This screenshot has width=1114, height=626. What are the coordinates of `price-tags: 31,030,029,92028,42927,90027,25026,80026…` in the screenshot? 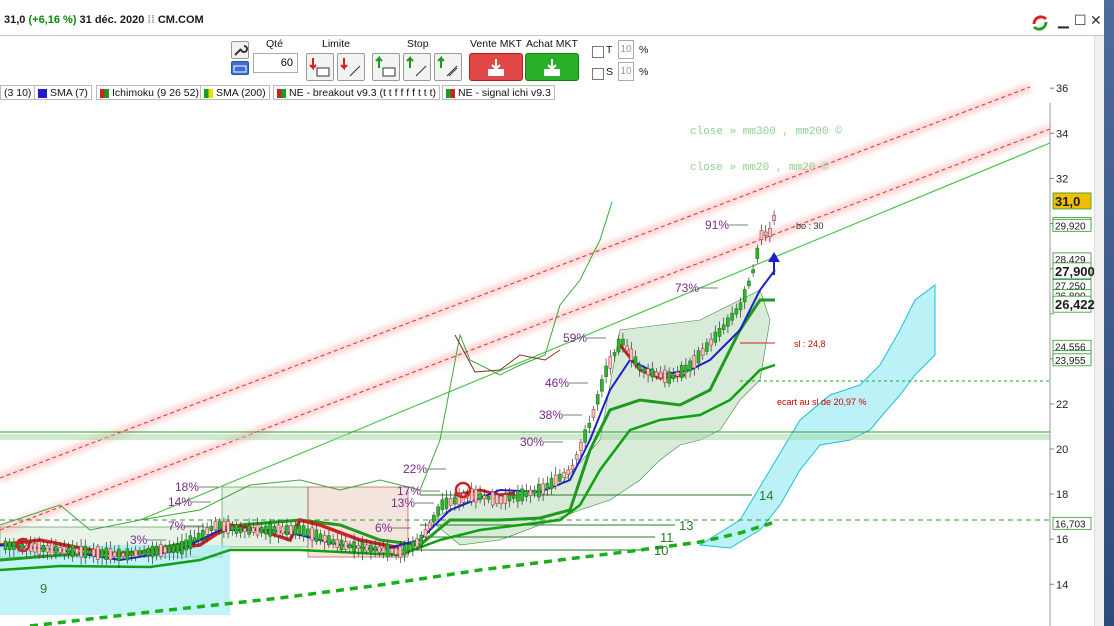 It's located at (1073, 361).